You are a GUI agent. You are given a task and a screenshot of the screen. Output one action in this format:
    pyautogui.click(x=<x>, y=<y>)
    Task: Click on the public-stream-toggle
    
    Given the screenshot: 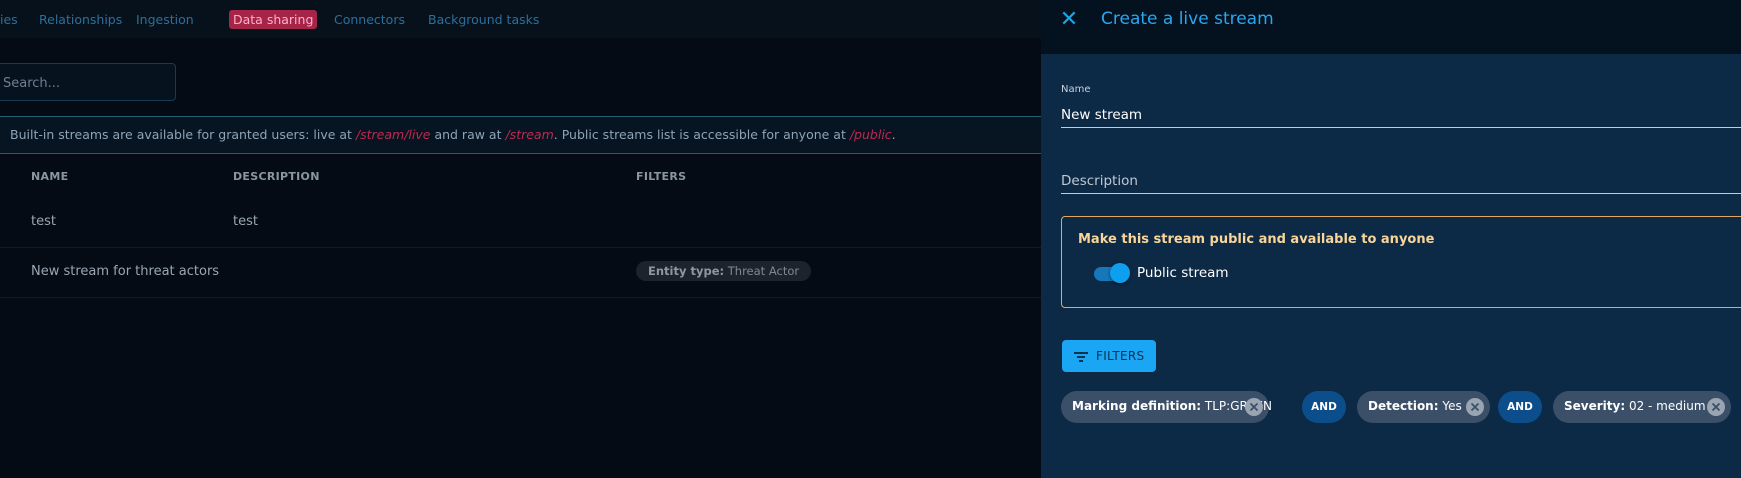 What is the action you would take?
    pyautogui.click(x=1111, y=273)
    